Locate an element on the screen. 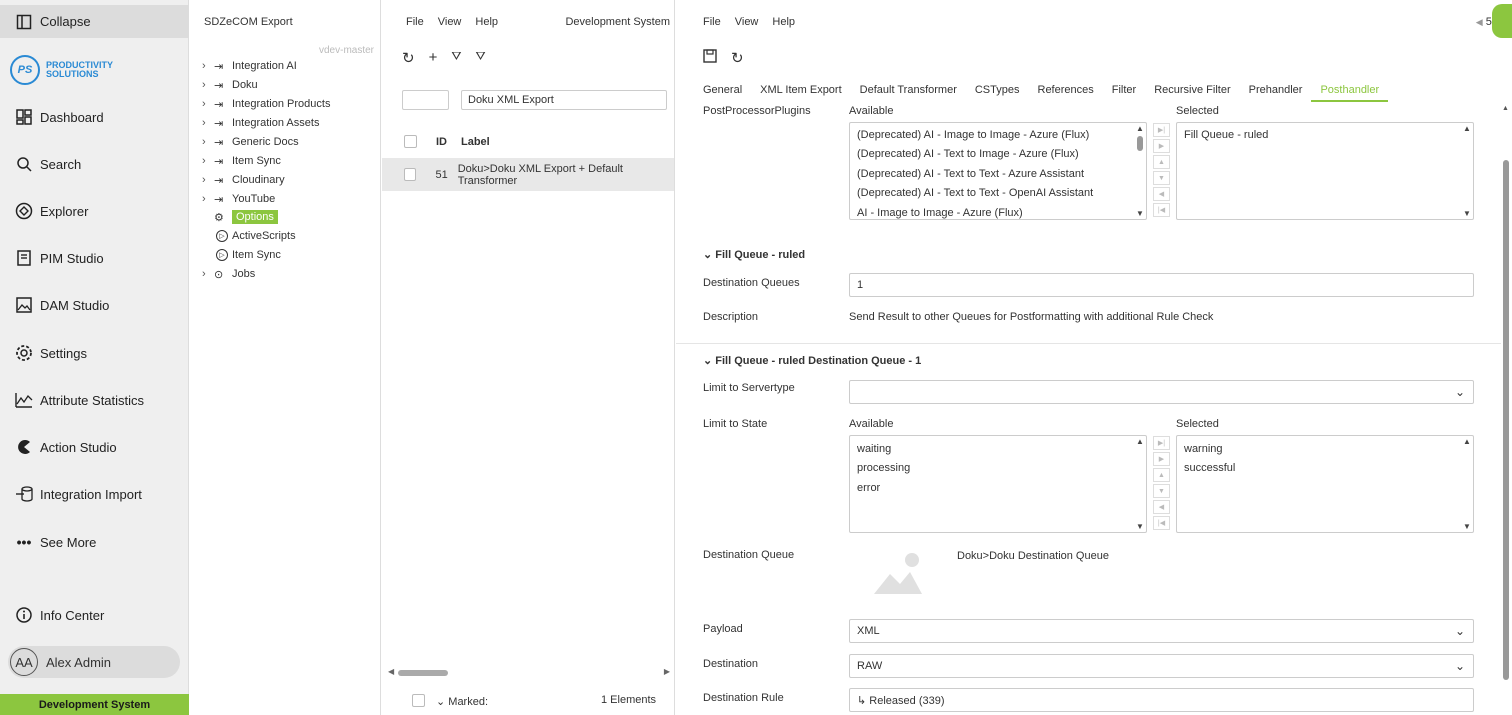 The image size is (1512, 715). tree-node: › ⇥ Integration AI is located at coordinates (249, 66).